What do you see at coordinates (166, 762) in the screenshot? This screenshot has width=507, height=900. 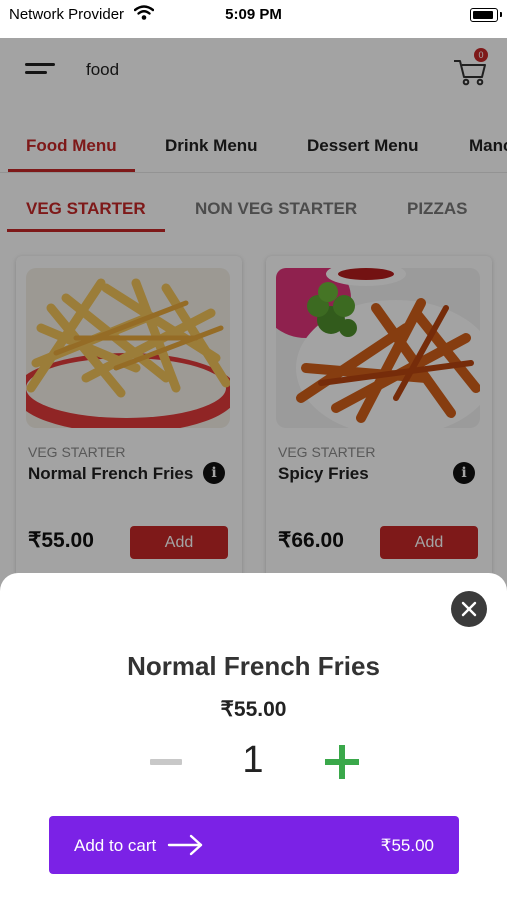 I see `minus-icon` at bounding box center [166, 762].